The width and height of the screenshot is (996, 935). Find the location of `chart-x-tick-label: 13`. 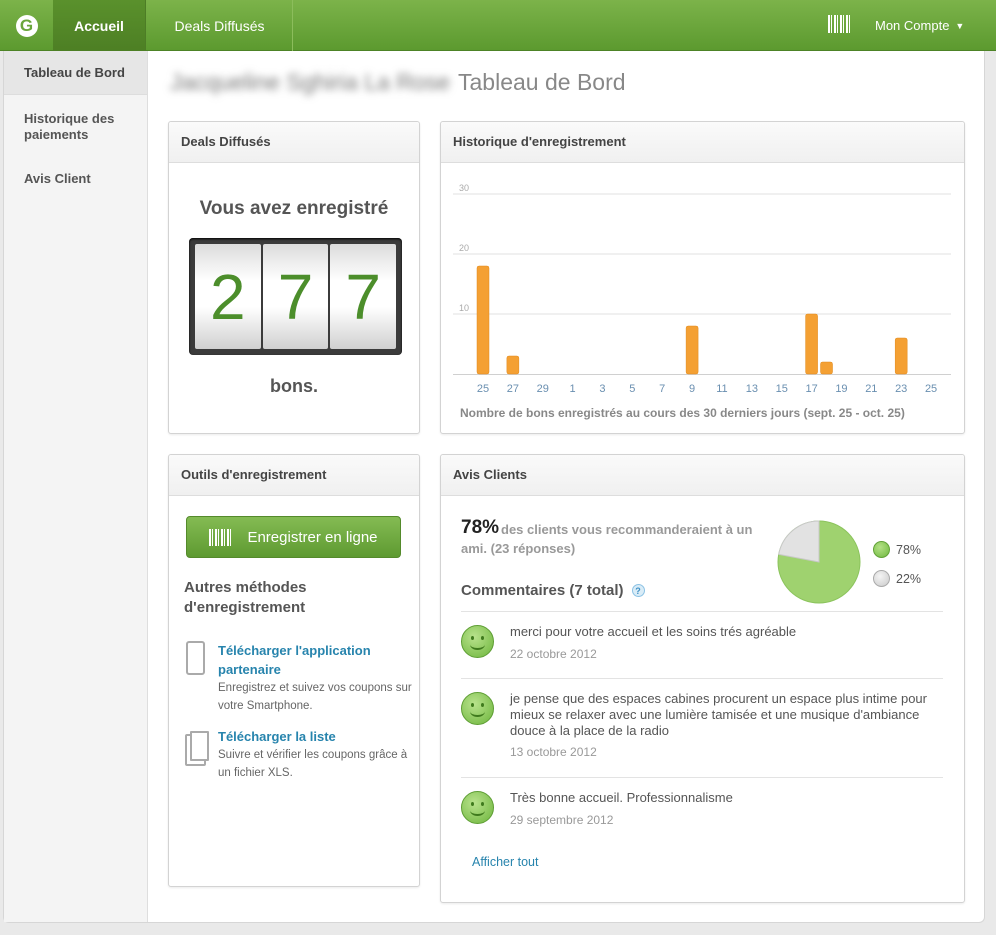

chart-x-tick-label: 13 is located at coordinates (752, 389).